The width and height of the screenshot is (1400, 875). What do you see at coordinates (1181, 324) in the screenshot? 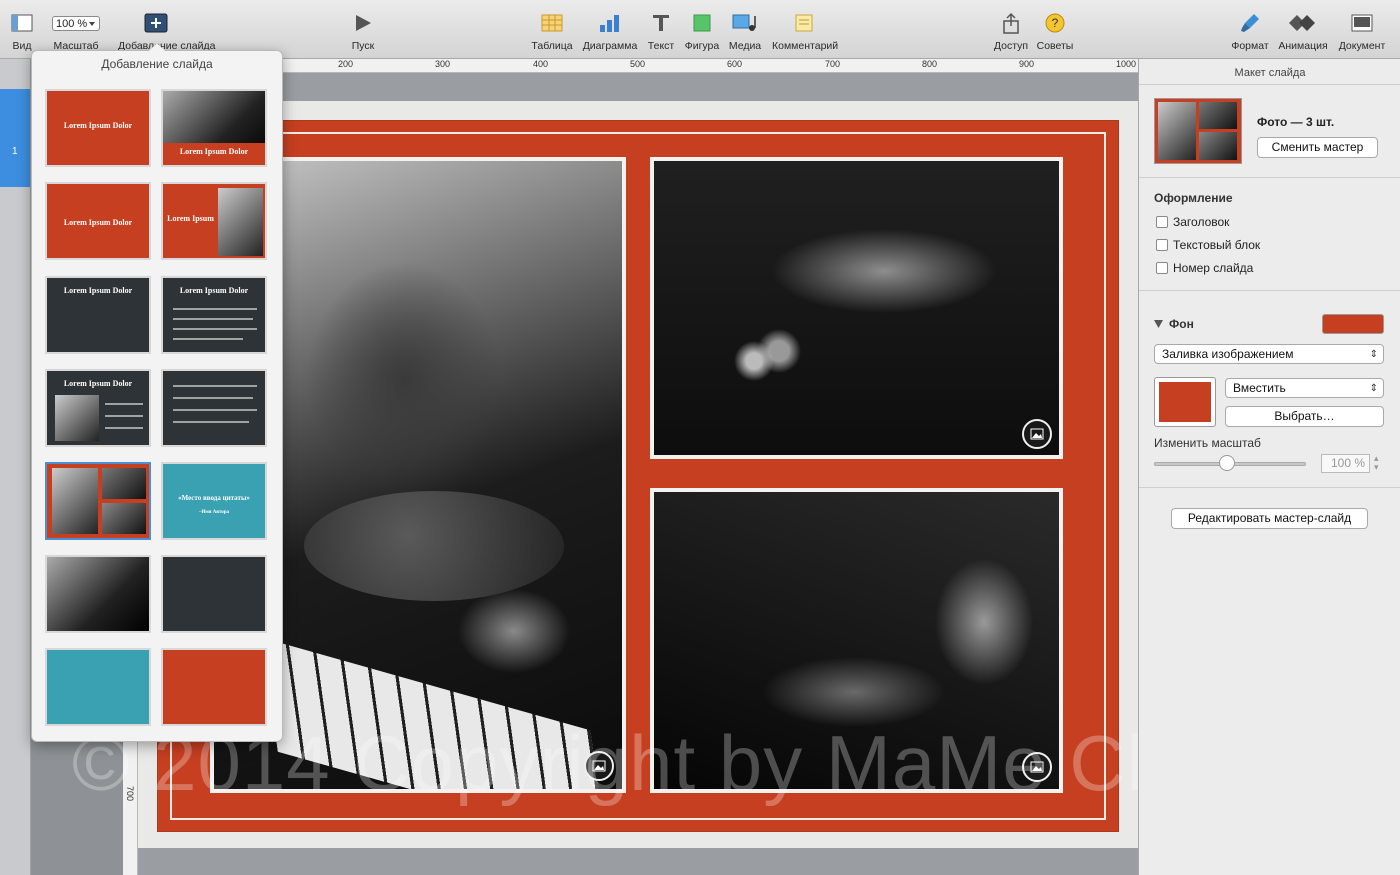
I see `background-heading: Фон` at bounding box center [1181, 324].